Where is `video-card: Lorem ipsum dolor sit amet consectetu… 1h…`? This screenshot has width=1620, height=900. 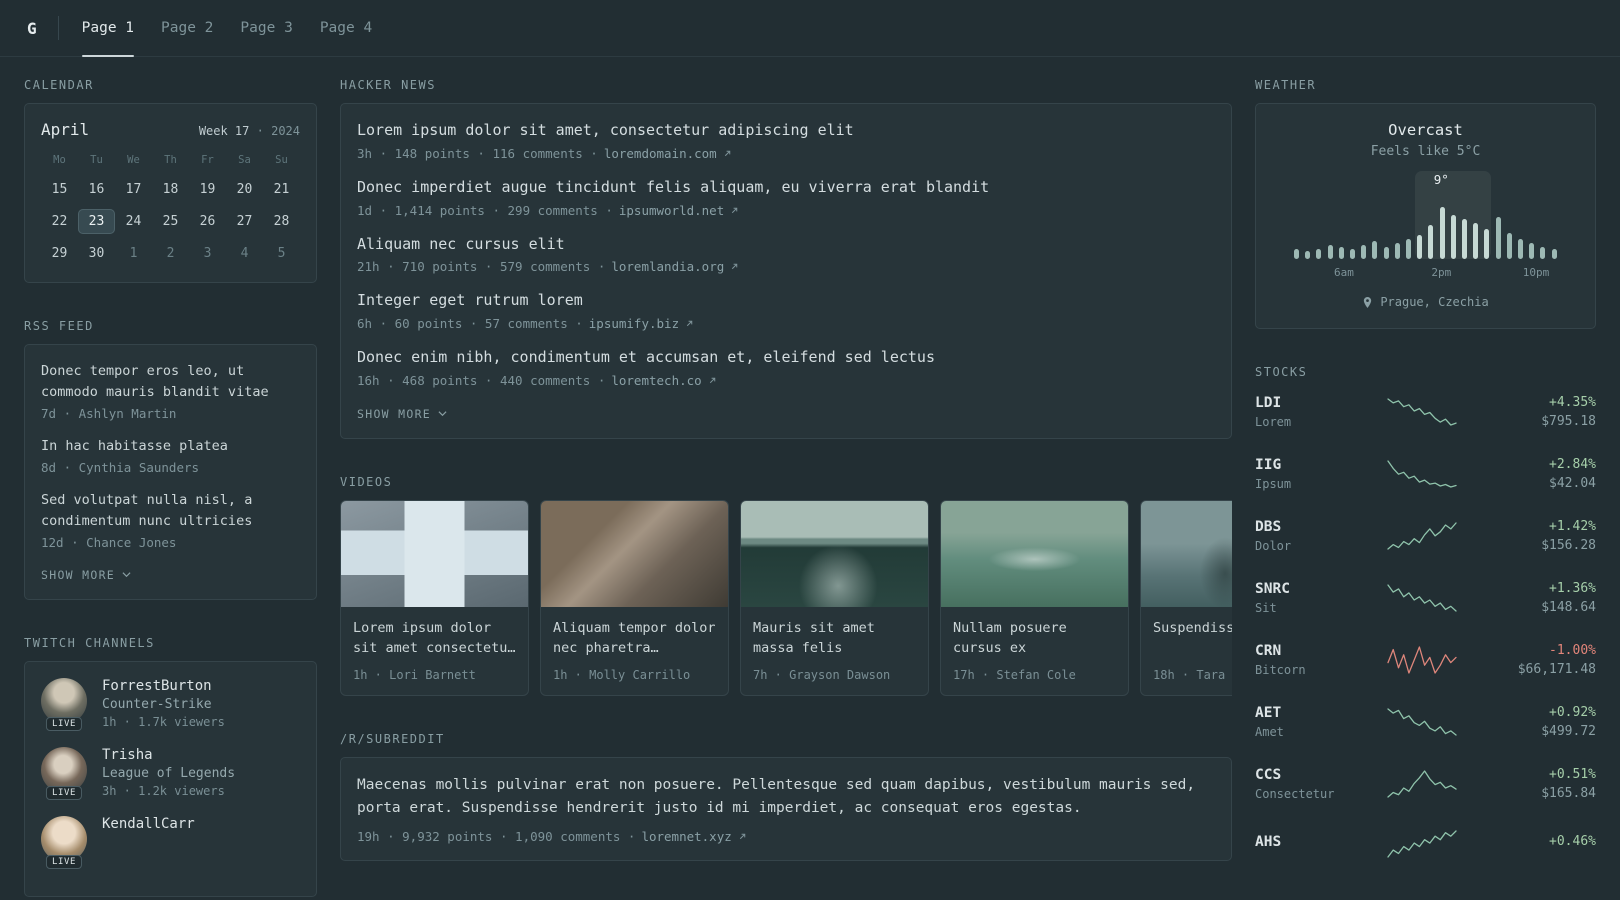 video-card: Lorem ipsum dolor sit amet consectetu… 1h… is located at coordinates (434, 597).